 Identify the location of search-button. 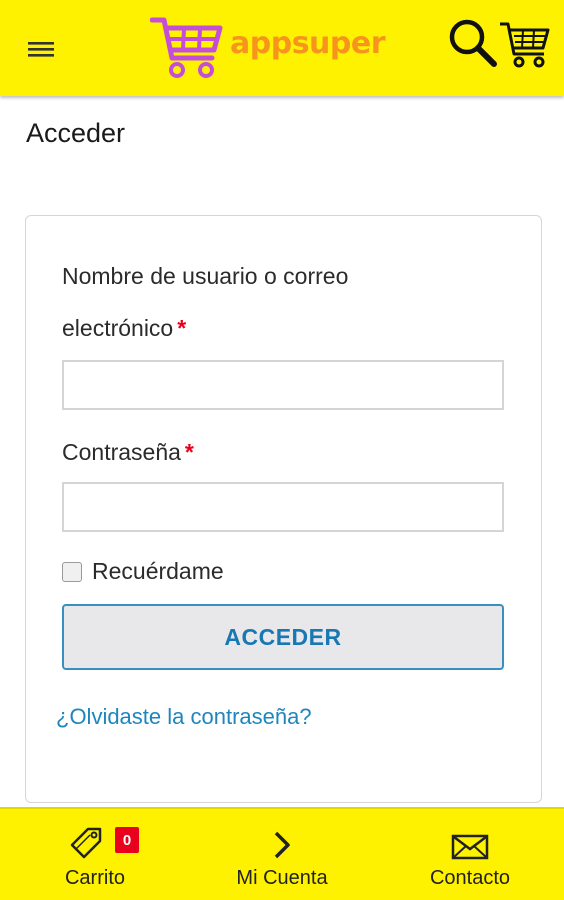
(473, 43).